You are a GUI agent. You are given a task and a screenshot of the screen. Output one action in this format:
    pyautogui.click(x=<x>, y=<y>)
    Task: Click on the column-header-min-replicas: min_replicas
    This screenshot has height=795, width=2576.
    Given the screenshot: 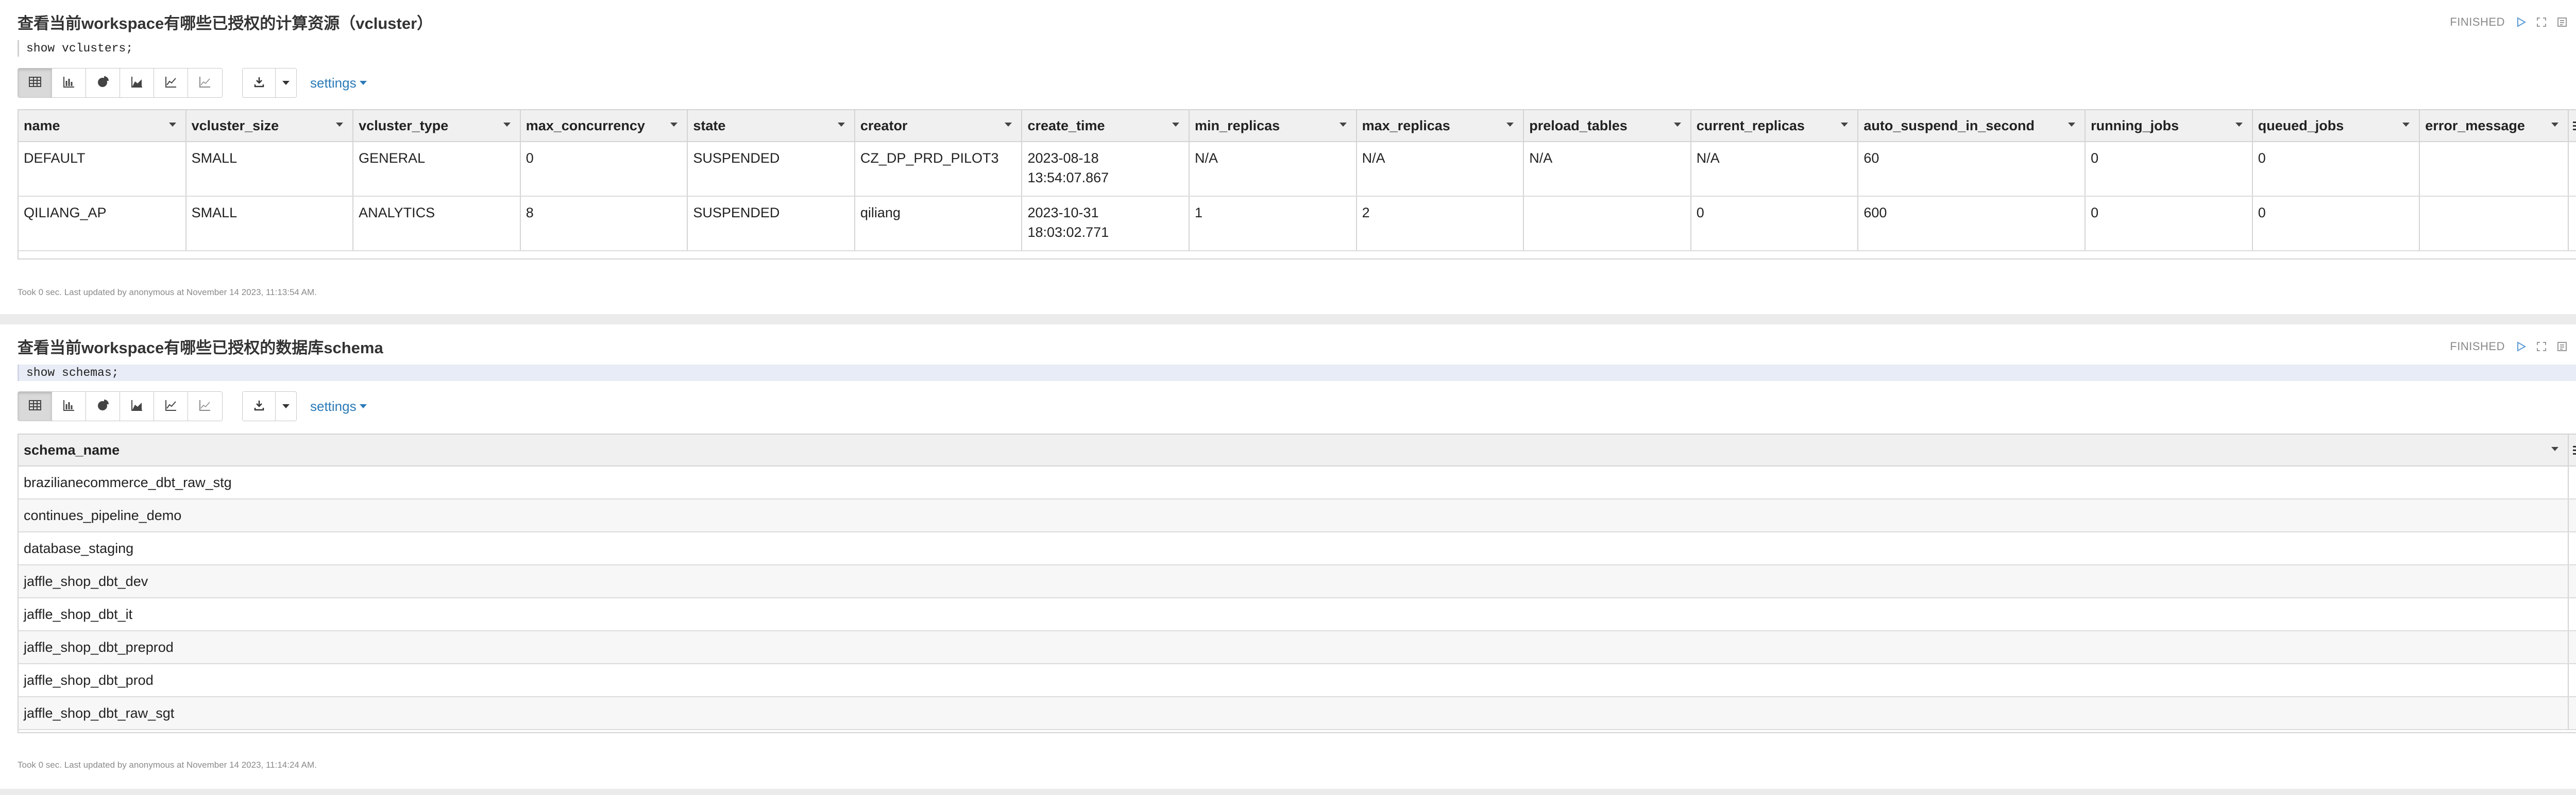 What is the action you would take?
    pyautogui.click(x=1273, y=126)
    